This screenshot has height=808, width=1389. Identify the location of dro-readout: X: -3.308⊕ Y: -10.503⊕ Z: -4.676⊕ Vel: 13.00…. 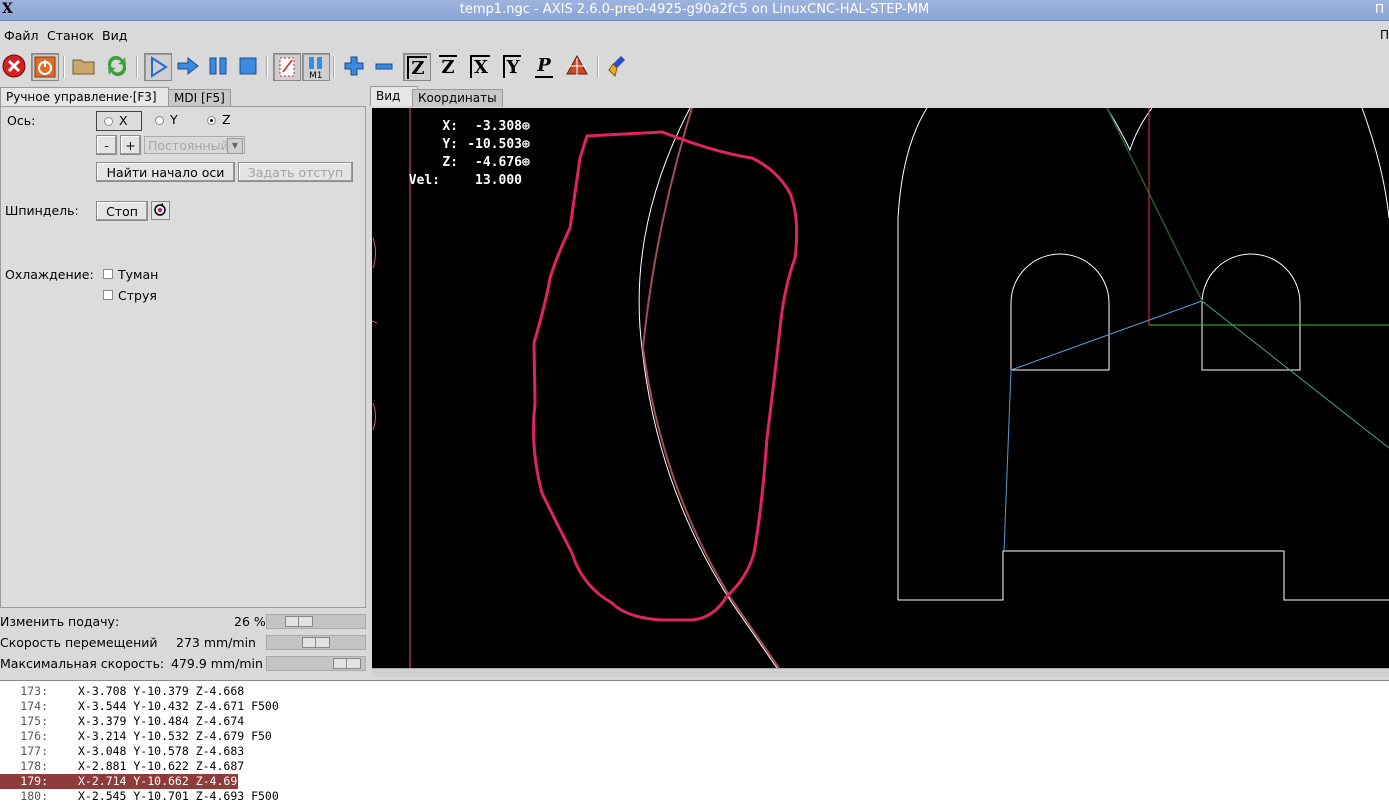
(468, 154).